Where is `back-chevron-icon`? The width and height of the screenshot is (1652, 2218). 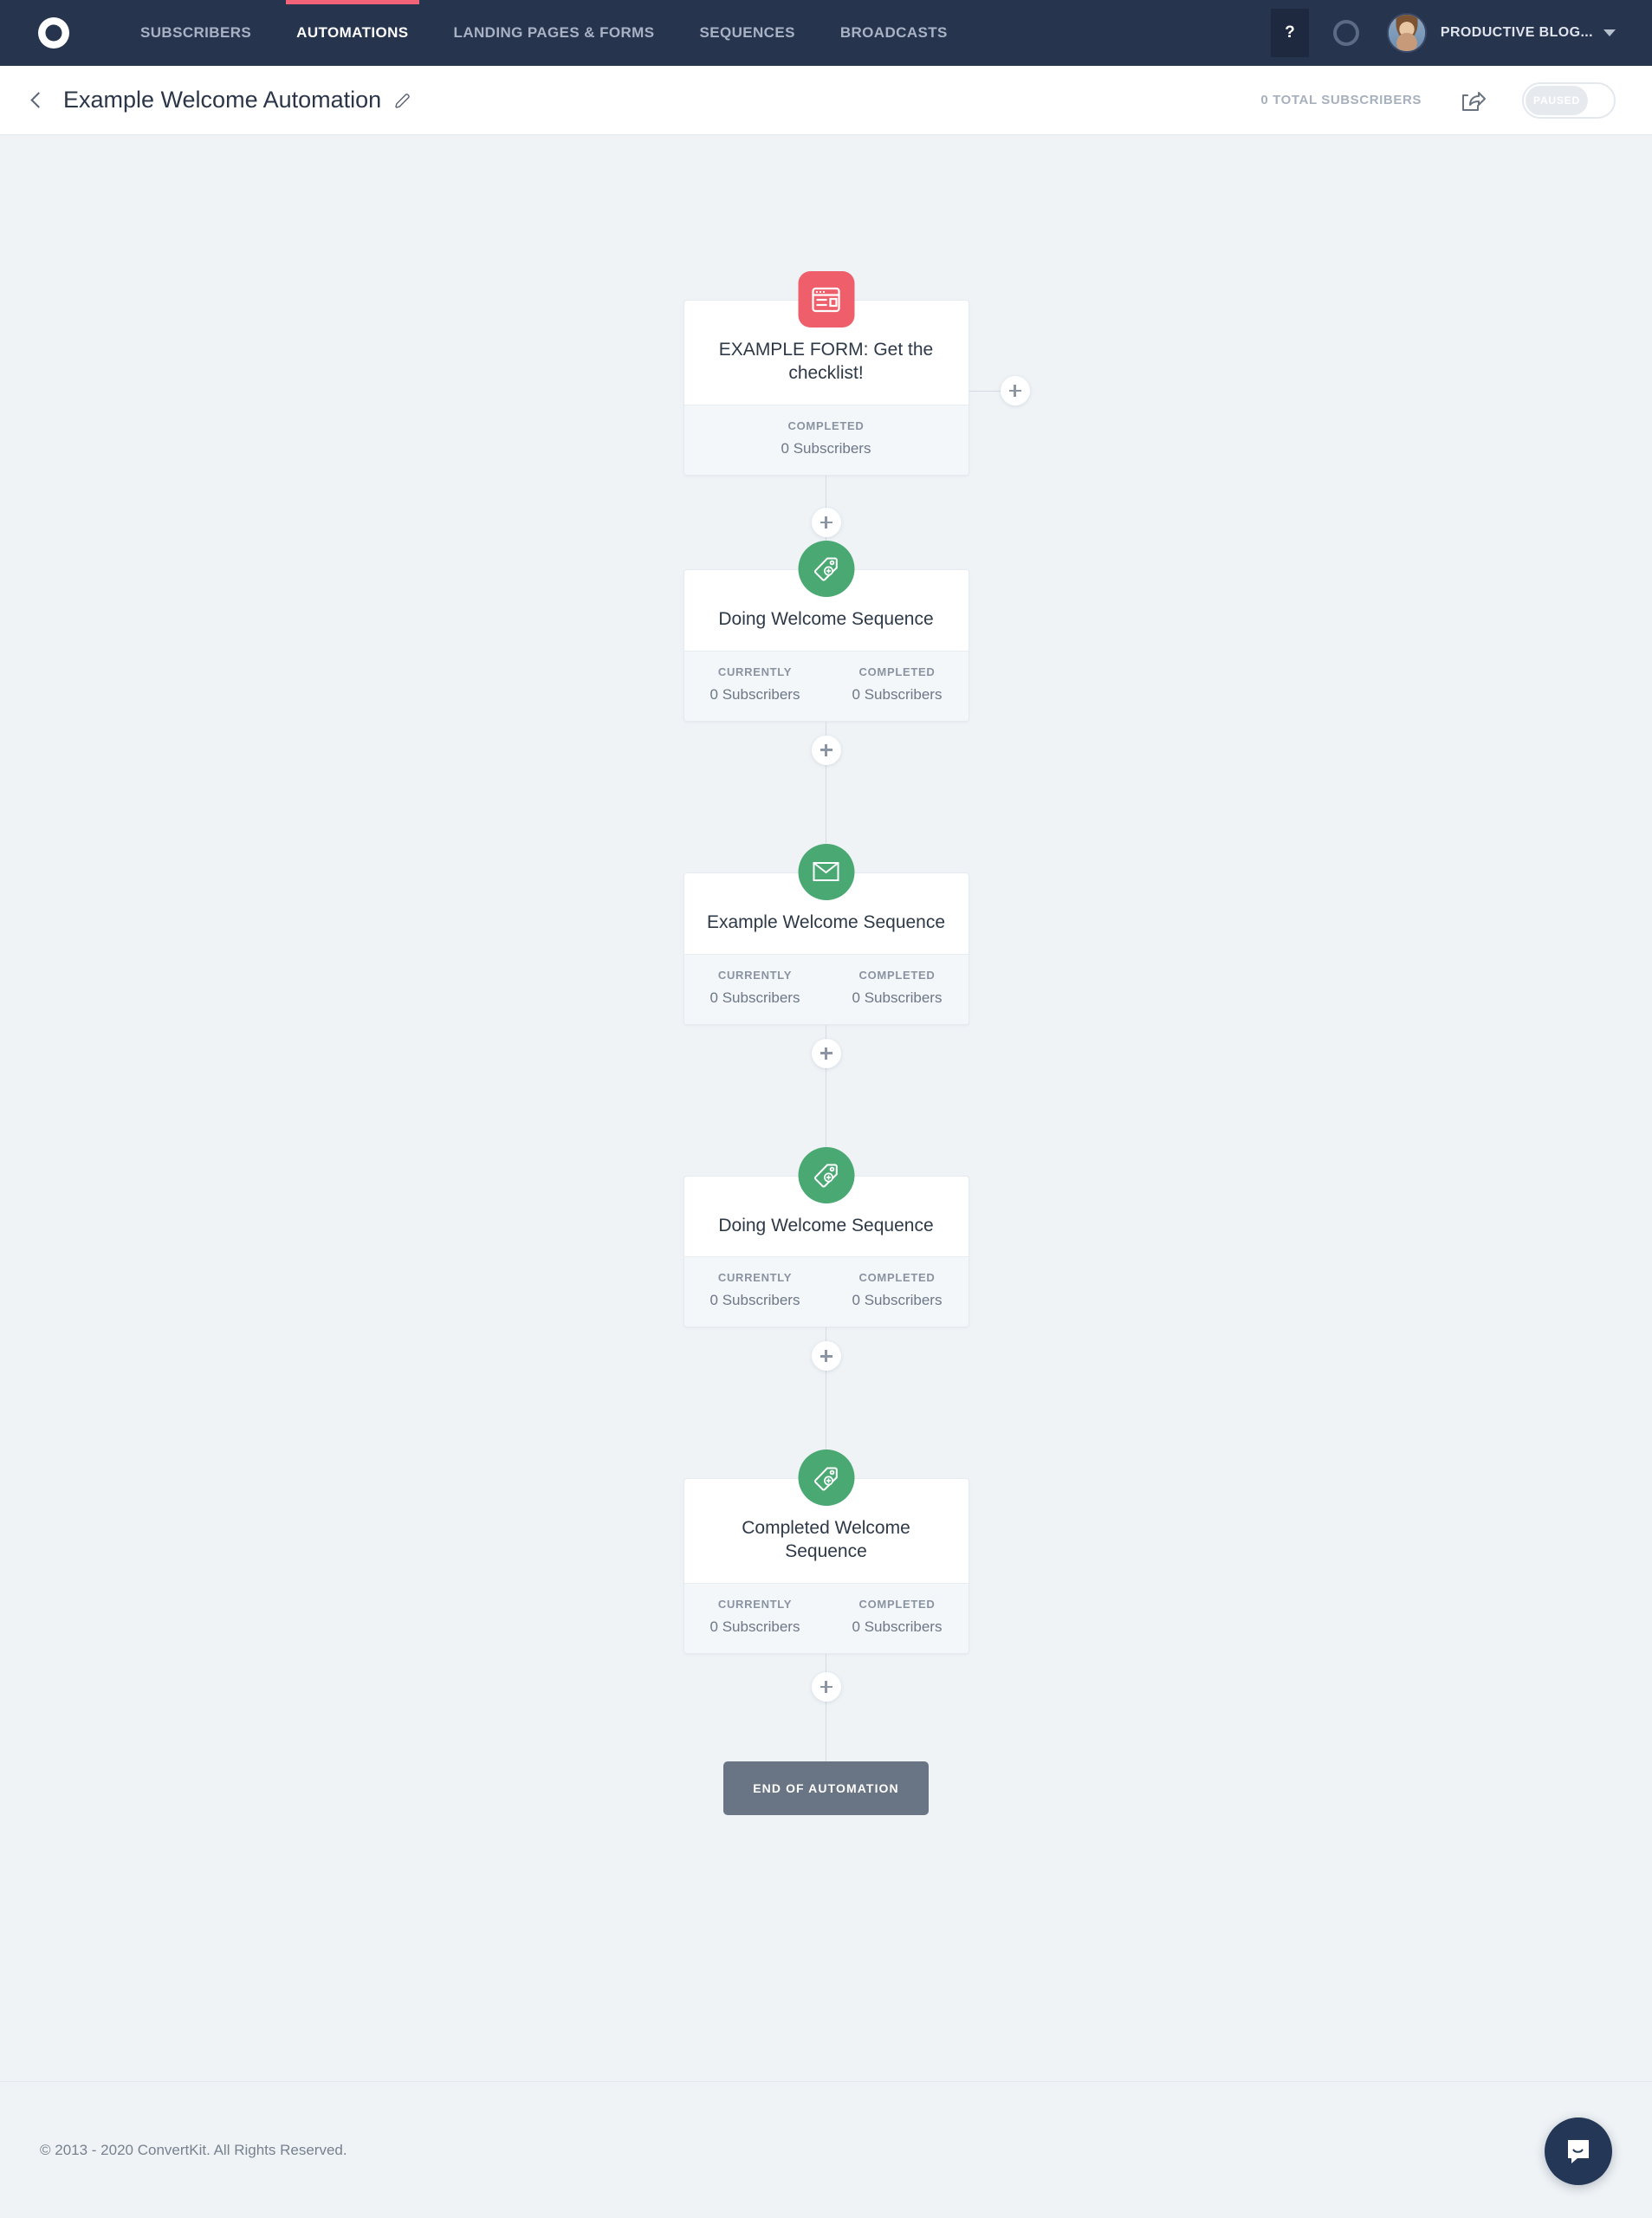
back-chevron-icon is located at coordinates (38, 100).